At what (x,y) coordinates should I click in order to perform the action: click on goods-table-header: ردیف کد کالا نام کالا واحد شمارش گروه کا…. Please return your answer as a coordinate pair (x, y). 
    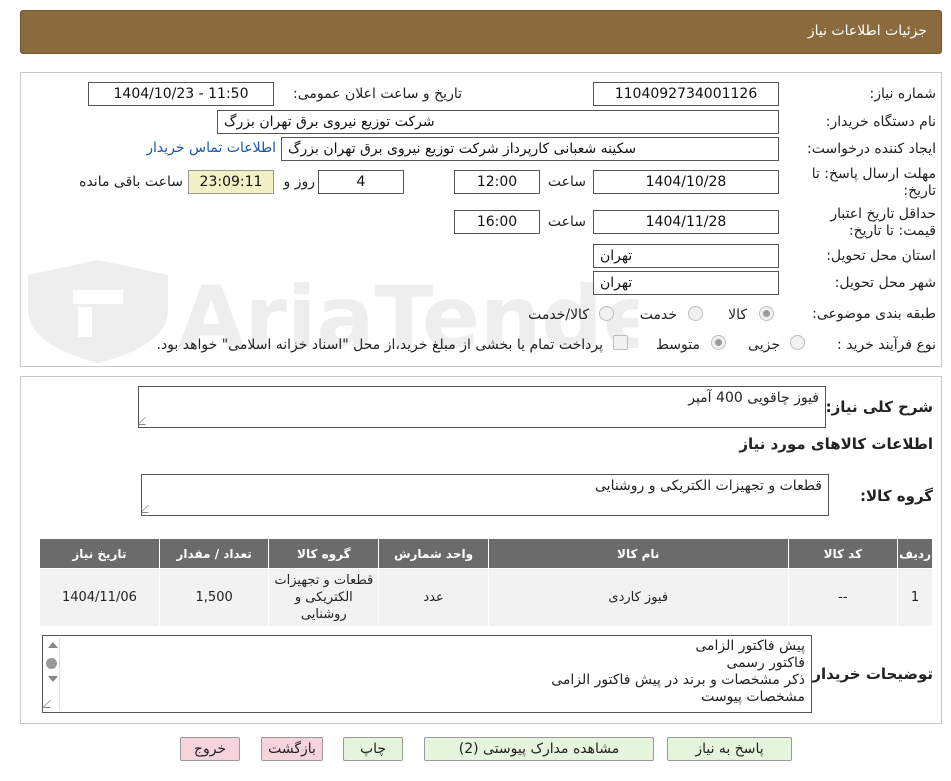
    Looking at the image, I should click on (486, 553).